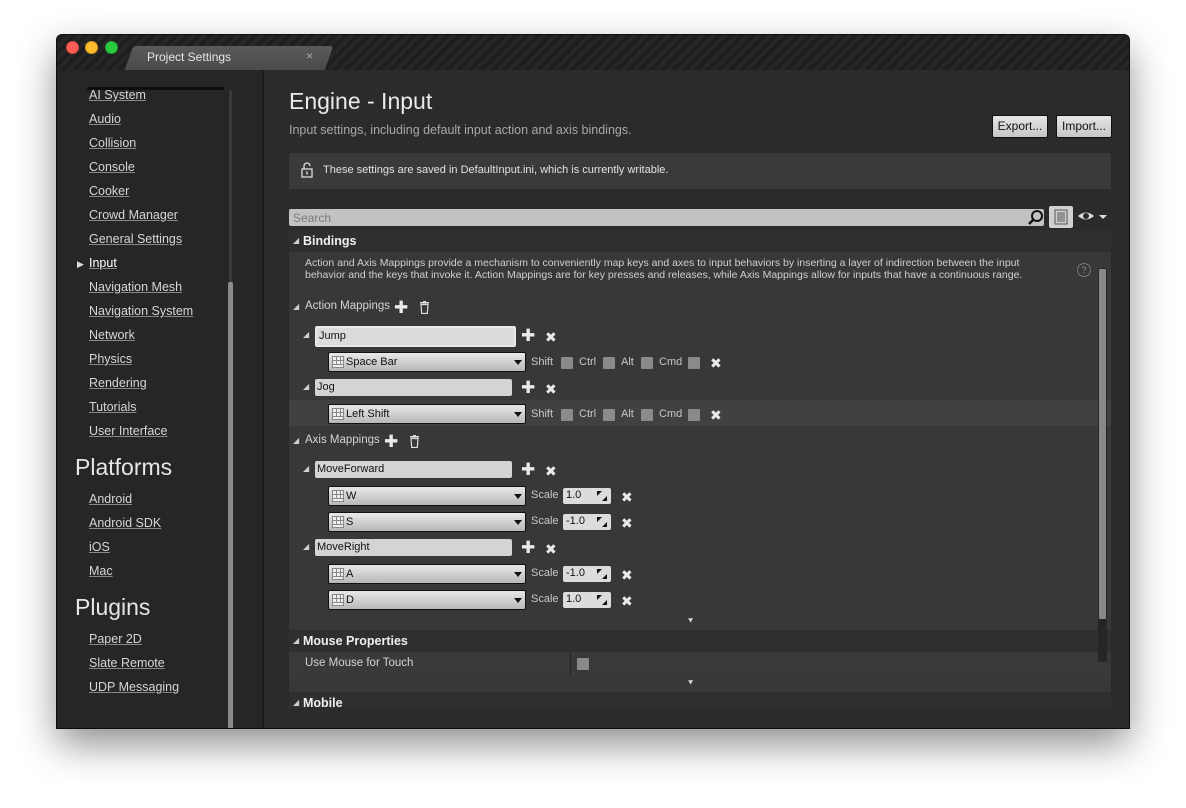 Image resolution: width=1186 pixels, height=808 pixels. What do you see at coordinates (587, 496) in the screenshot?
I see `scale-input-w: 1.0` at bounding box center [587, 496].